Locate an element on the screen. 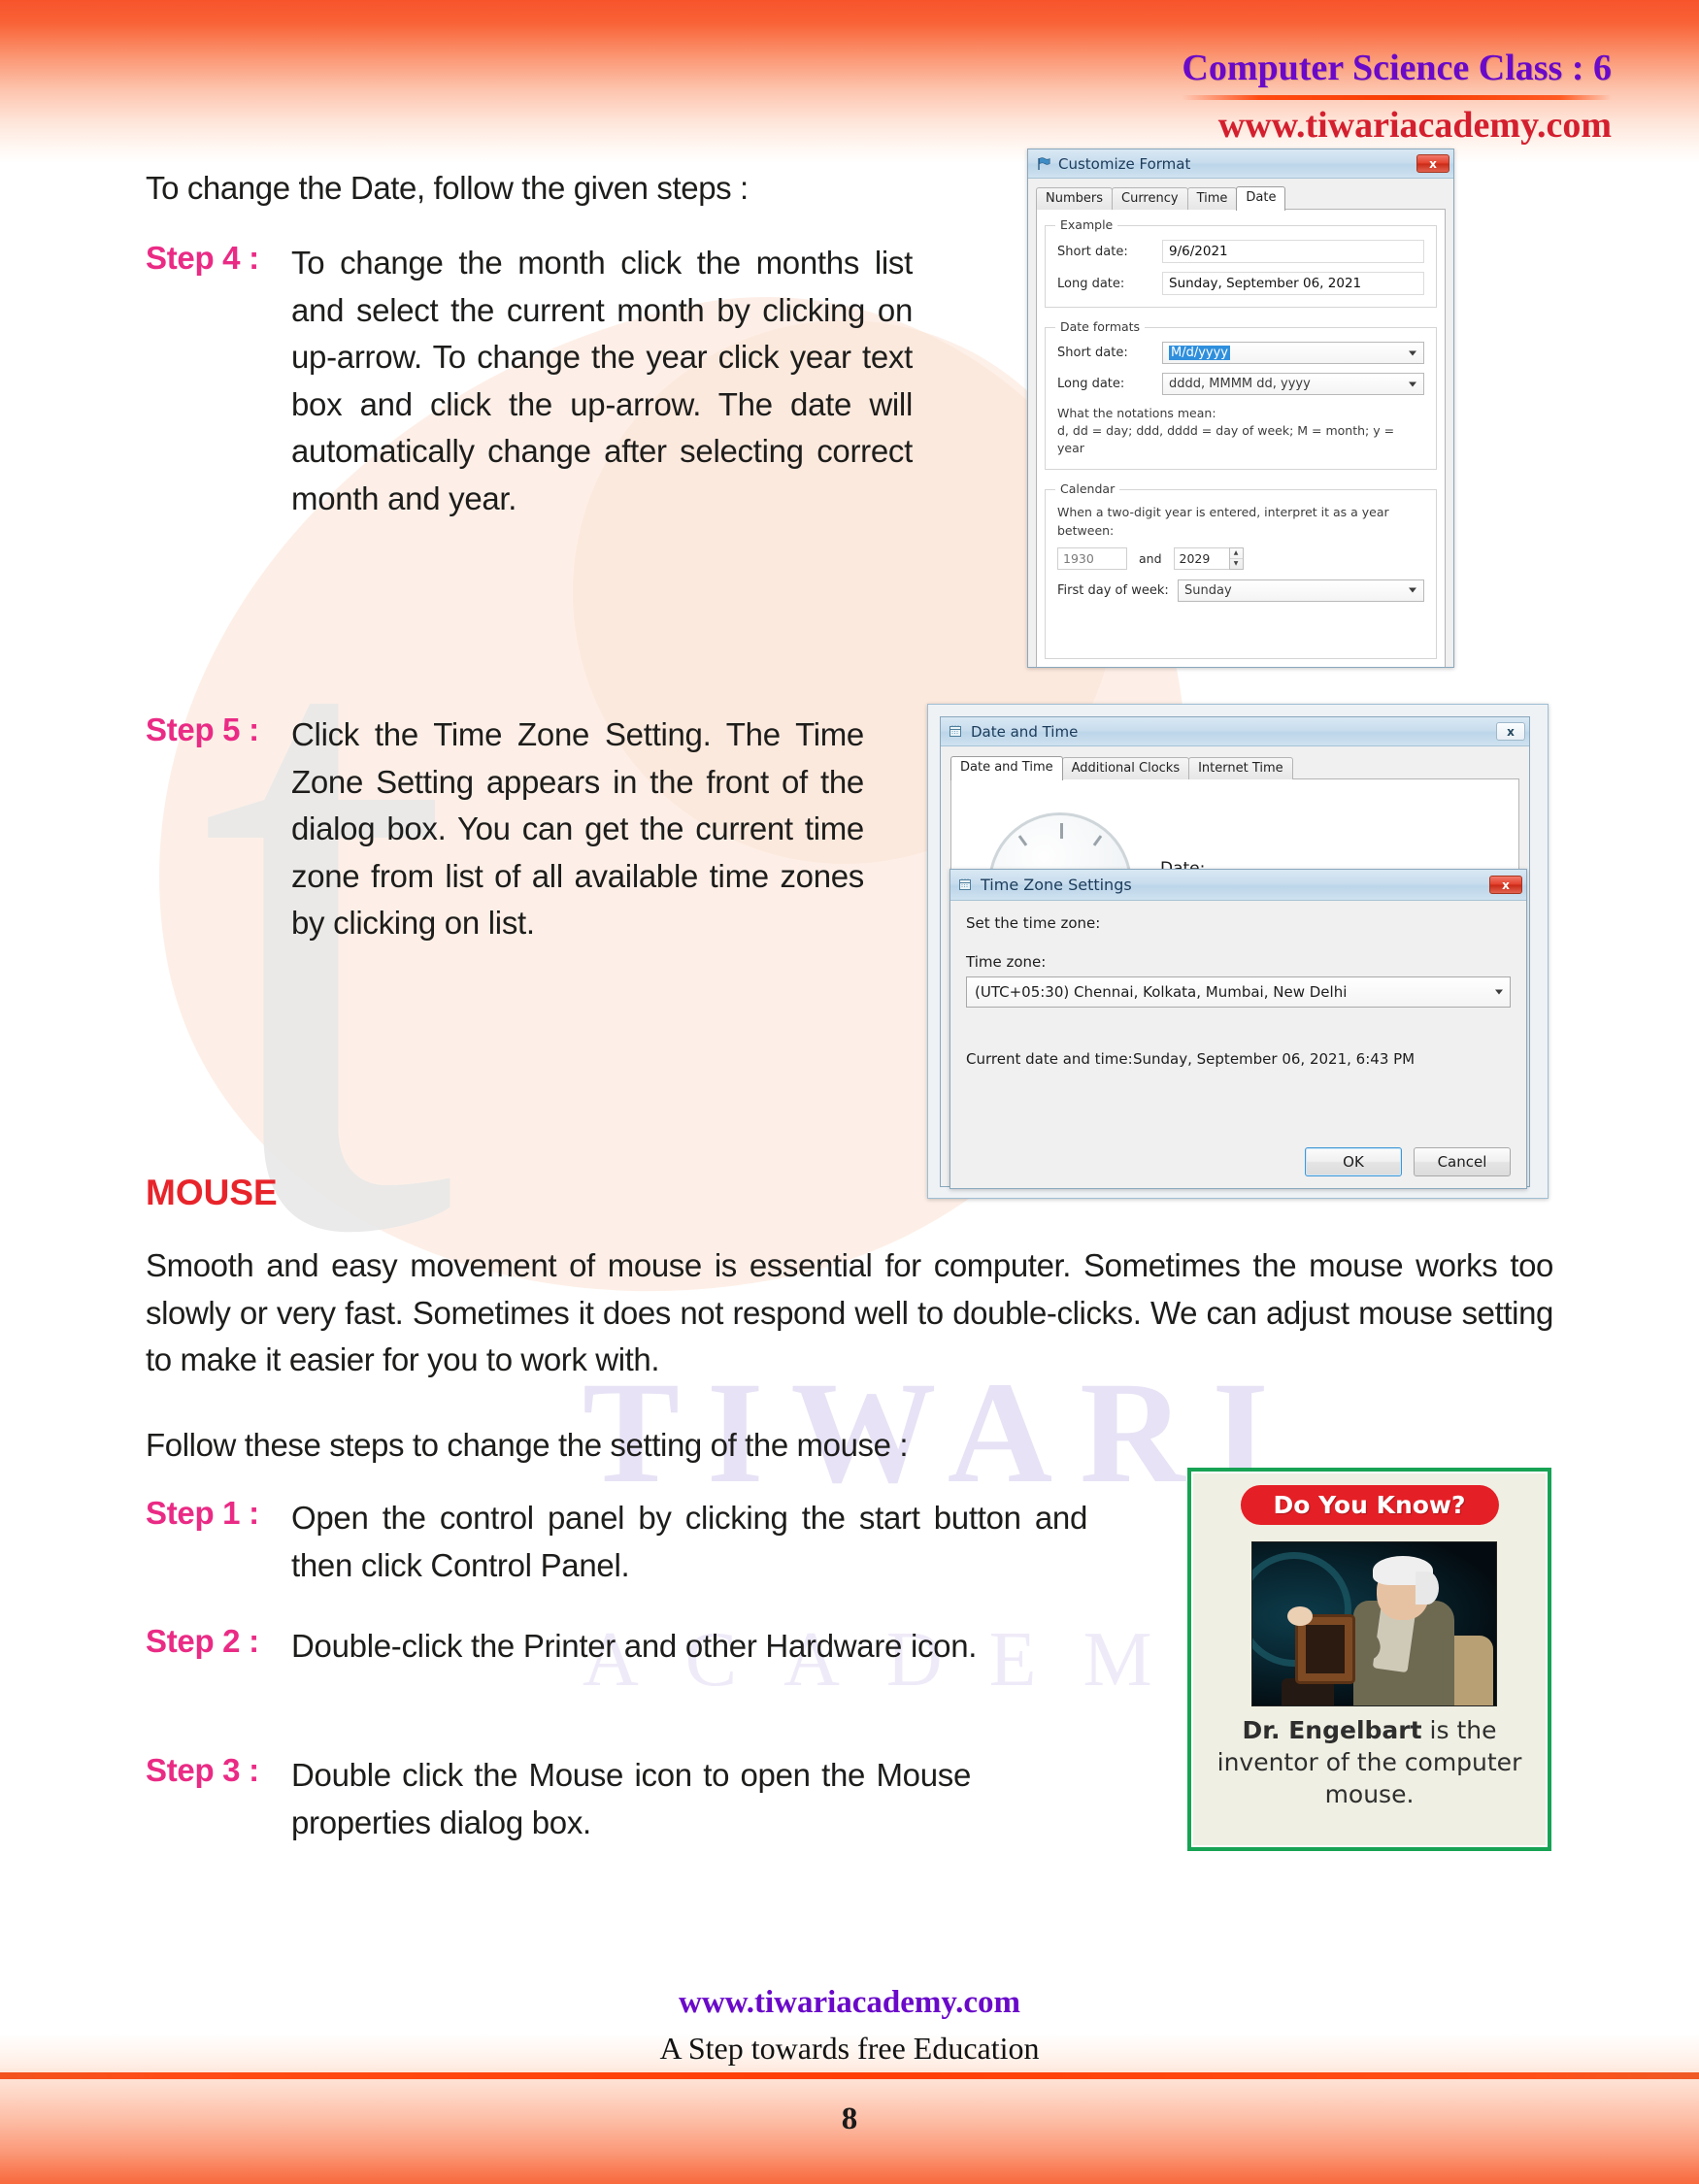 This screenshot has height=2184, width=1699. date-formats-group-legend: Date formats is located at coordinates (1100, 326).